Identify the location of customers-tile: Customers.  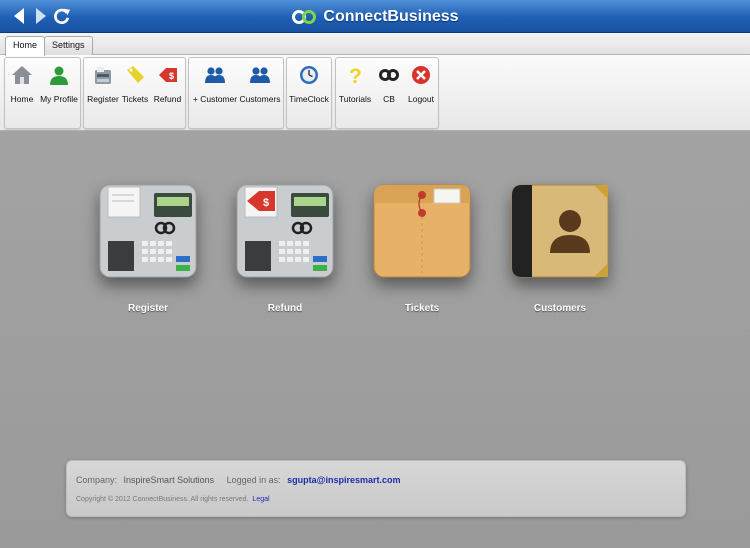
(560, 247).